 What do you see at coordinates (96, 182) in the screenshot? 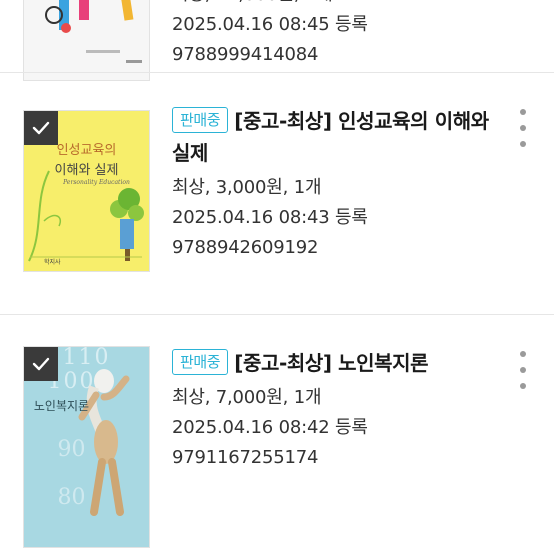
I see `cover-subtitle: Personality Education` at bounding box center [96, 182].